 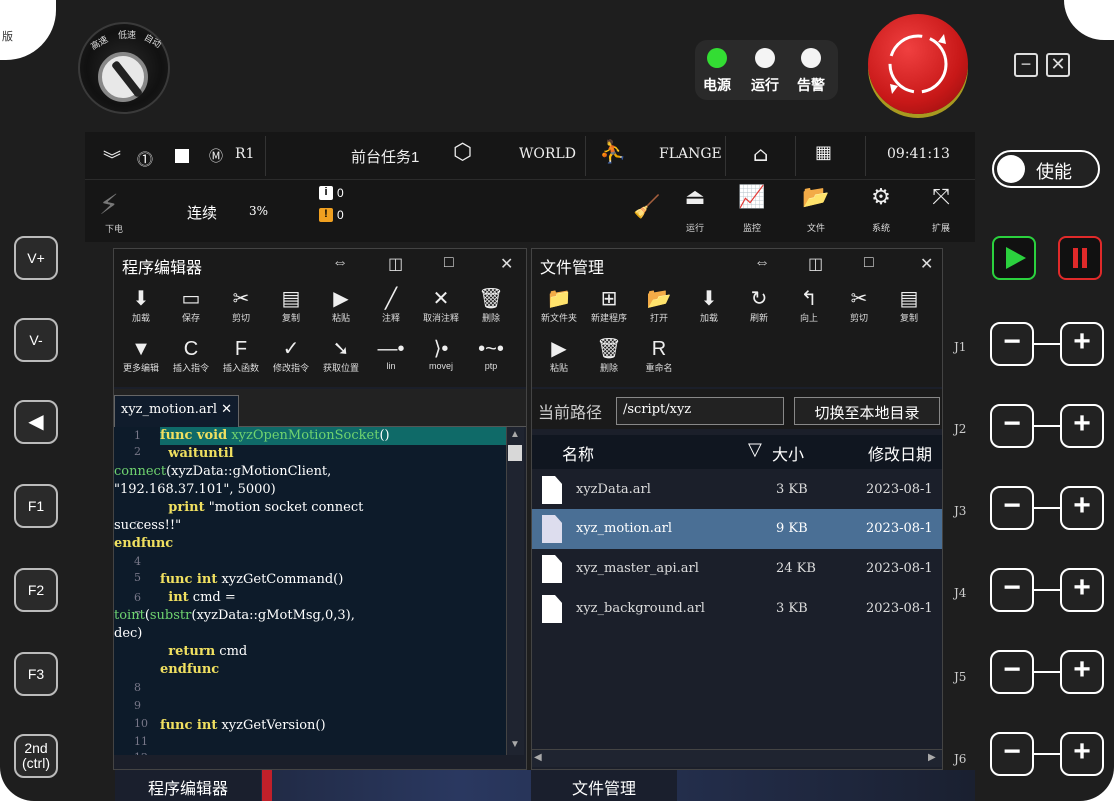 What do you see at coordinates (124, 68) in the screenshot?
I see `mode-selector-knob: 高速 低速 自动` at bounding box center [124, 68].